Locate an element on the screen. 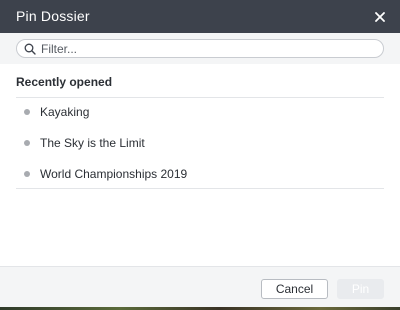 This screenshot has height=310, width=400. list-item-label: World Championships 2019 is located at coordinates (114, 174).